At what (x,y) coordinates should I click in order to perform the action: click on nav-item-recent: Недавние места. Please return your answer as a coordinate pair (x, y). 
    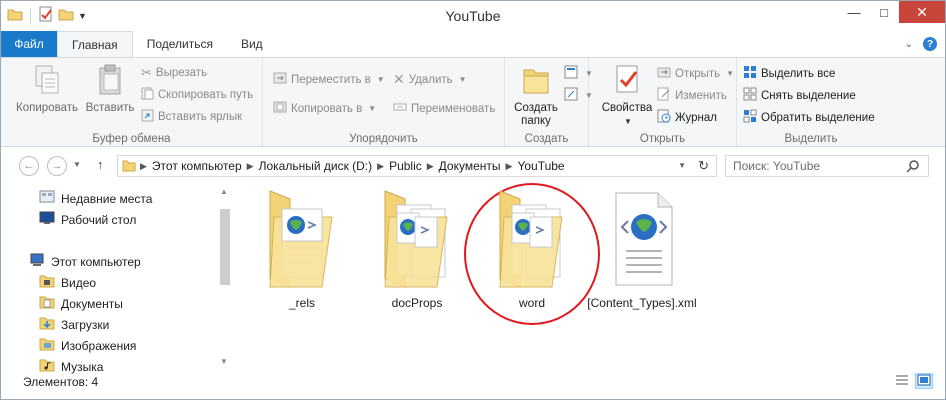
    Looking at the image, I should click on (95, 198).